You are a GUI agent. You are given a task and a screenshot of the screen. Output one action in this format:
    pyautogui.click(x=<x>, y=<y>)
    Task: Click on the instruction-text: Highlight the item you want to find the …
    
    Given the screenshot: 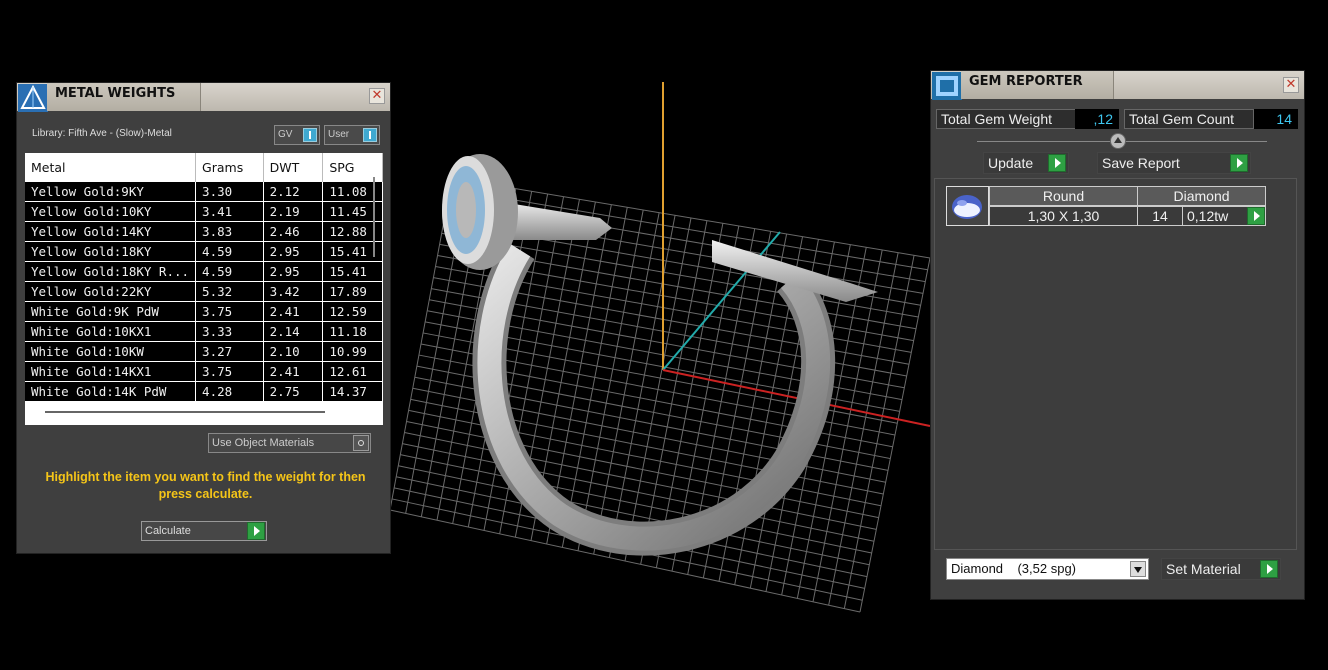 What is the action you would take?
    pyautogui.click(x=205, y=485)
    